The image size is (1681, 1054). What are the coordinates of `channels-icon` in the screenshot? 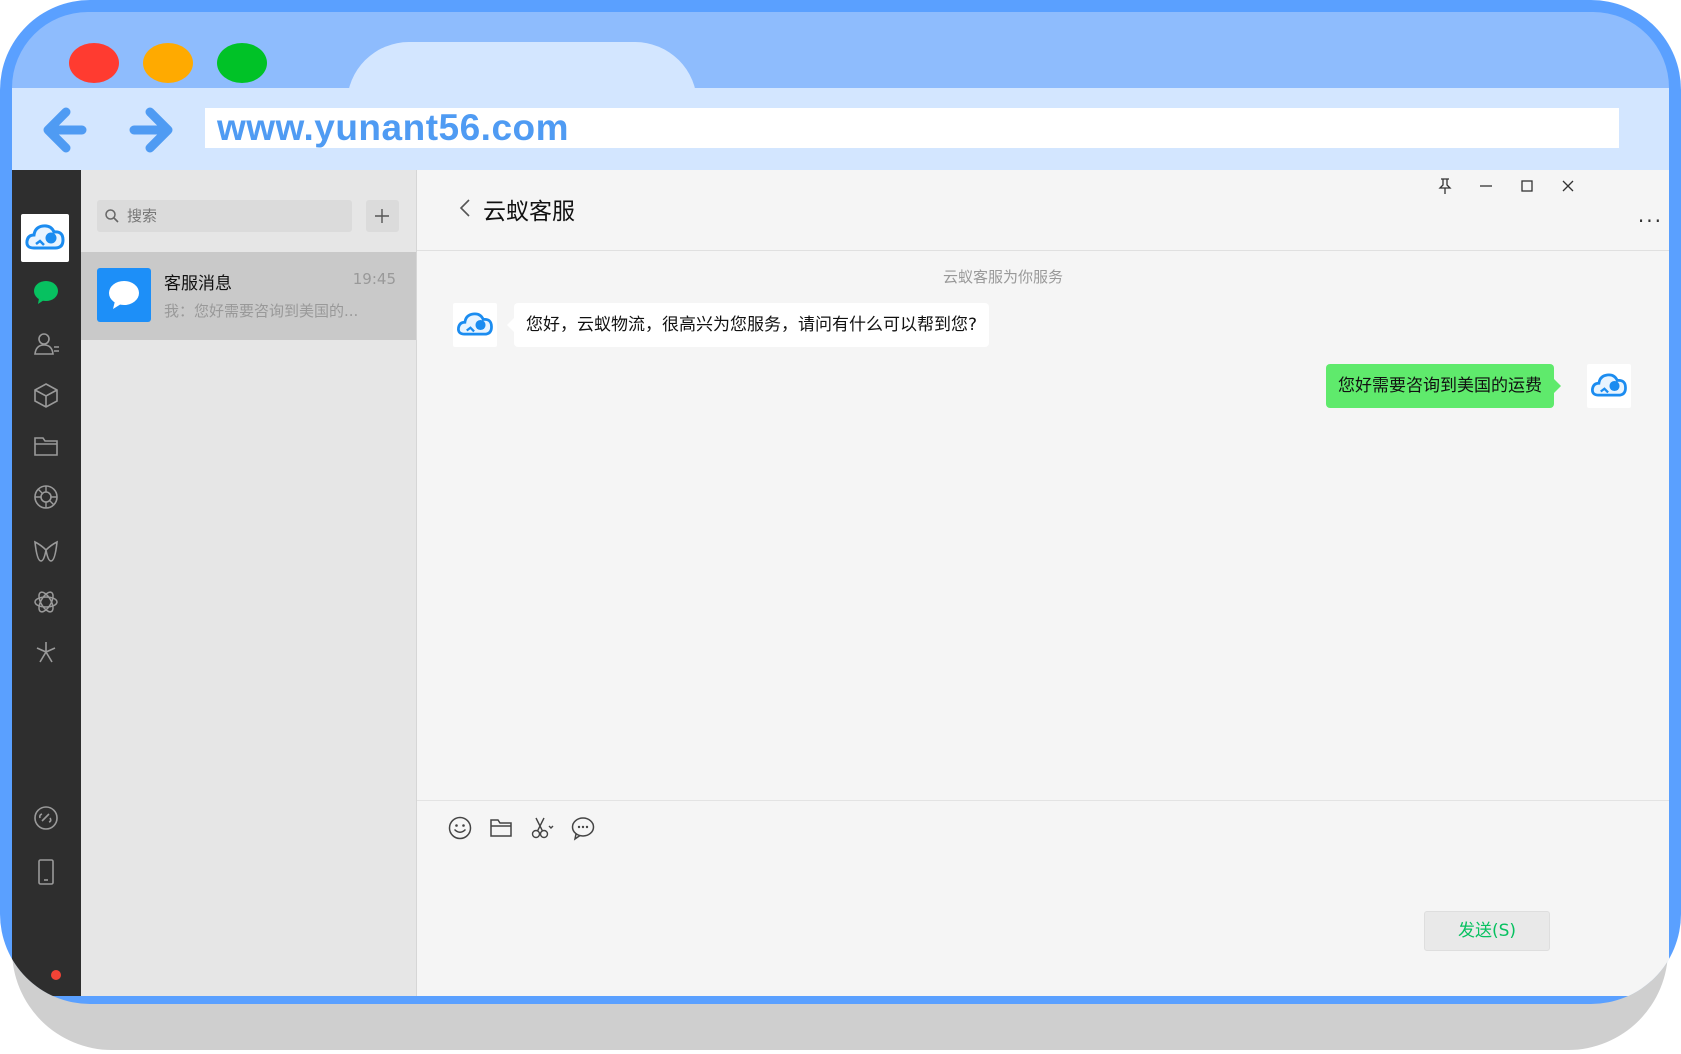 It's located at (46, 551).